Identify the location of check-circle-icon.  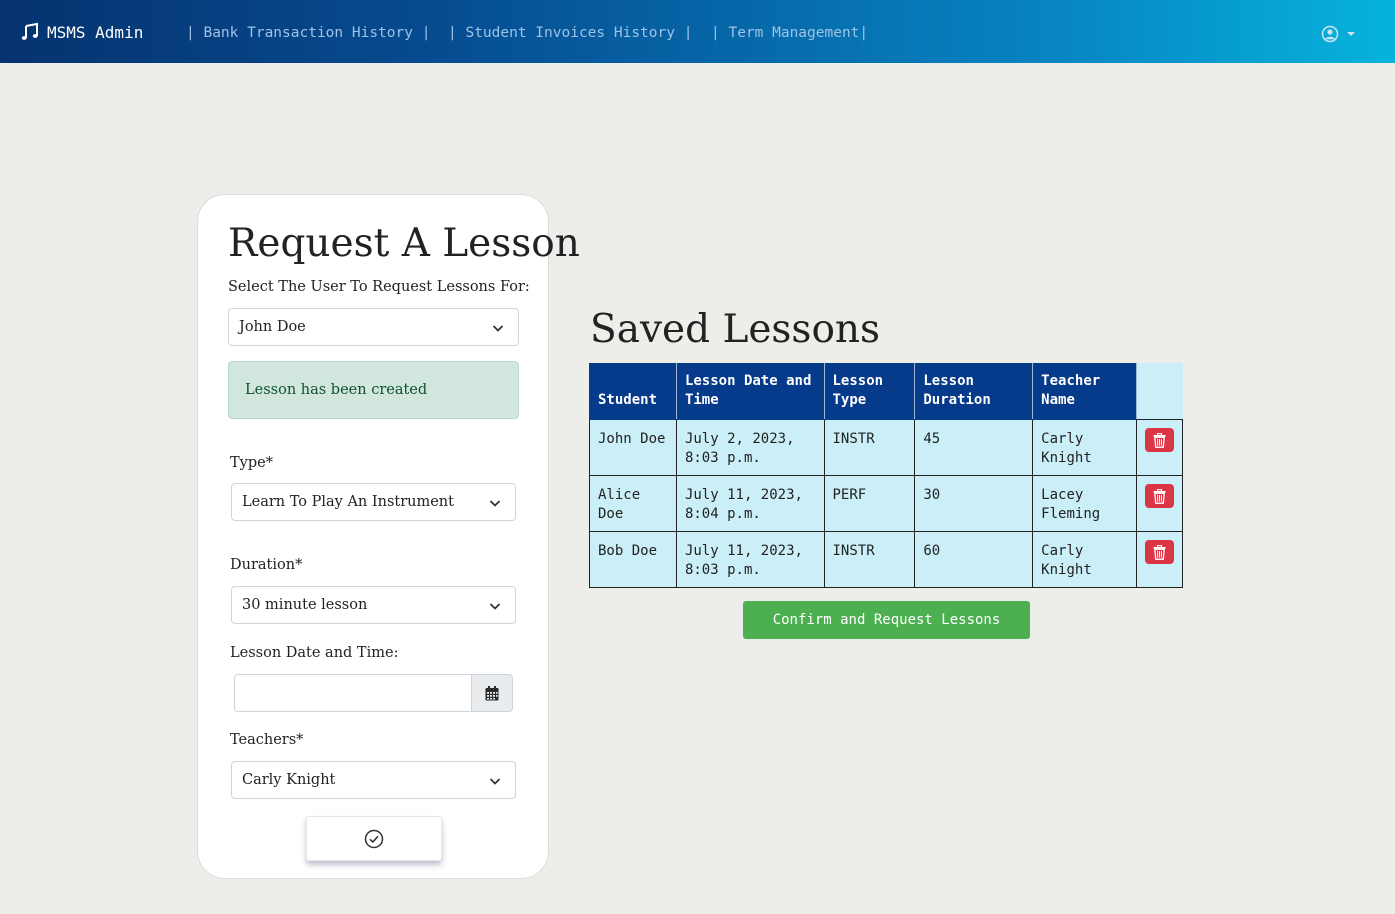
(374, 838).